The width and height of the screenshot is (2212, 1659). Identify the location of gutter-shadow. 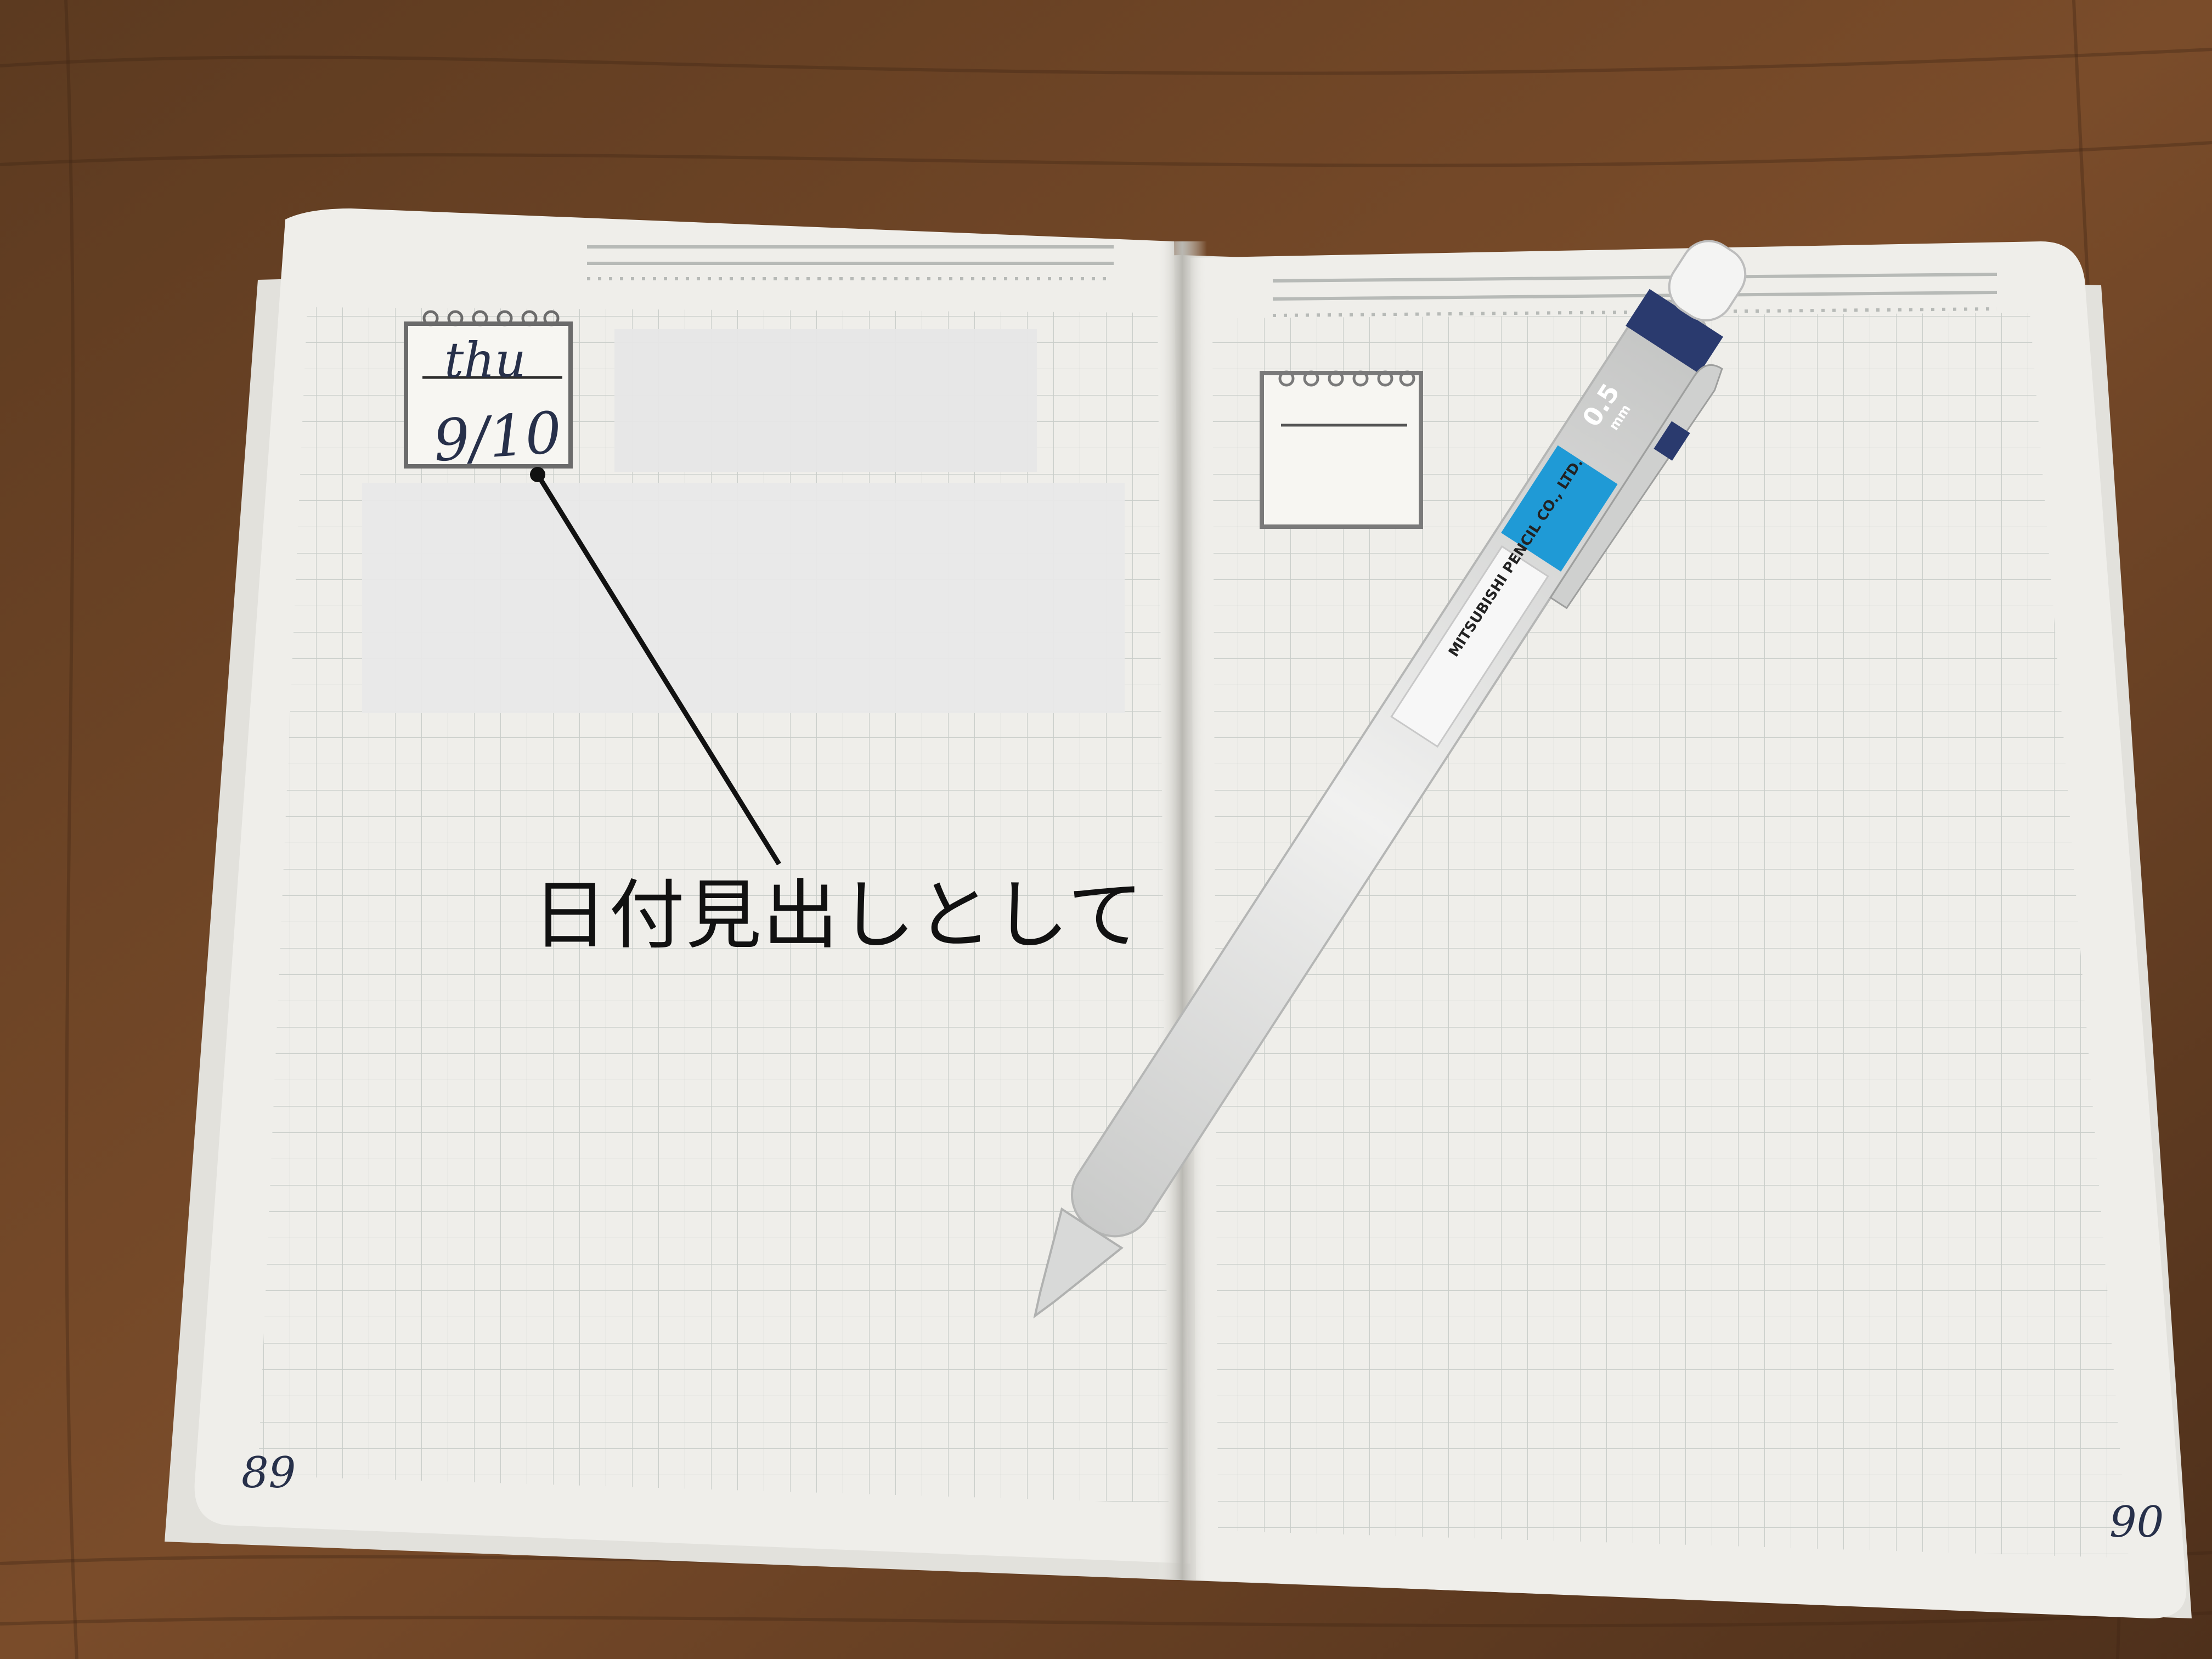
(1183, 911).